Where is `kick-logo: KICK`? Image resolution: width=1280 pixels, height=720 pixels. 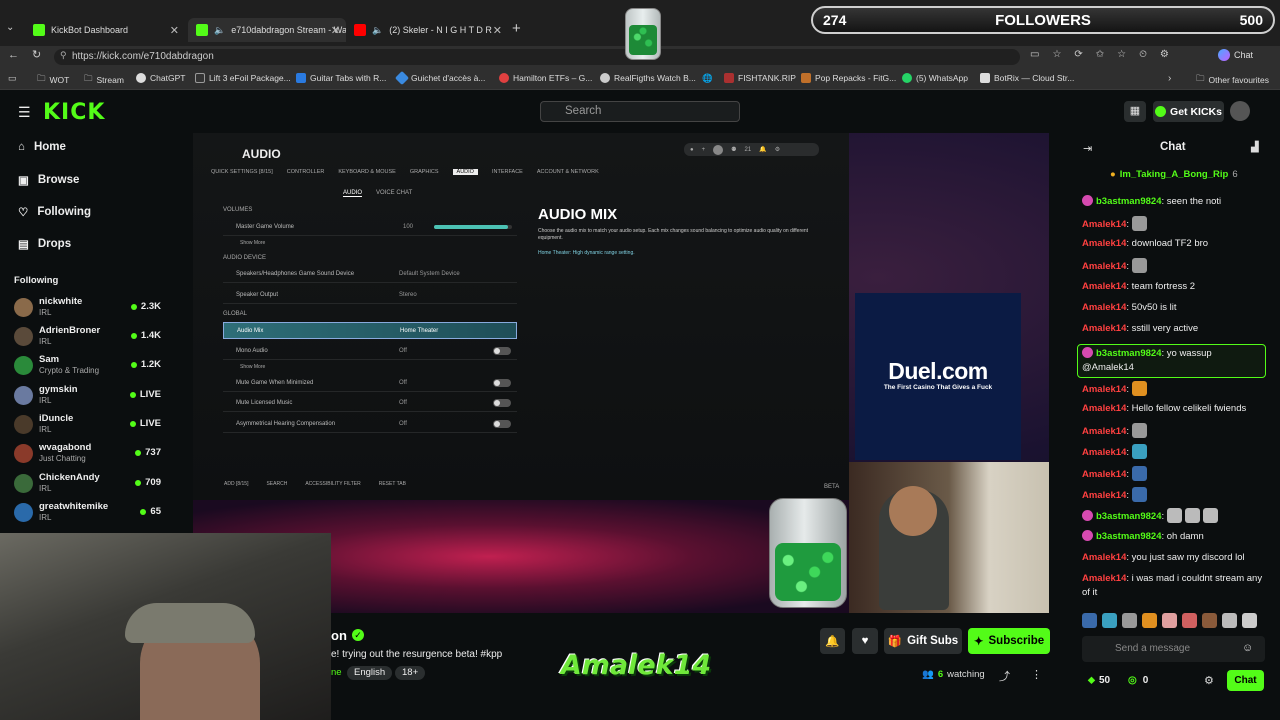 kick-logo: KICK is located at coordinates (74, 112).